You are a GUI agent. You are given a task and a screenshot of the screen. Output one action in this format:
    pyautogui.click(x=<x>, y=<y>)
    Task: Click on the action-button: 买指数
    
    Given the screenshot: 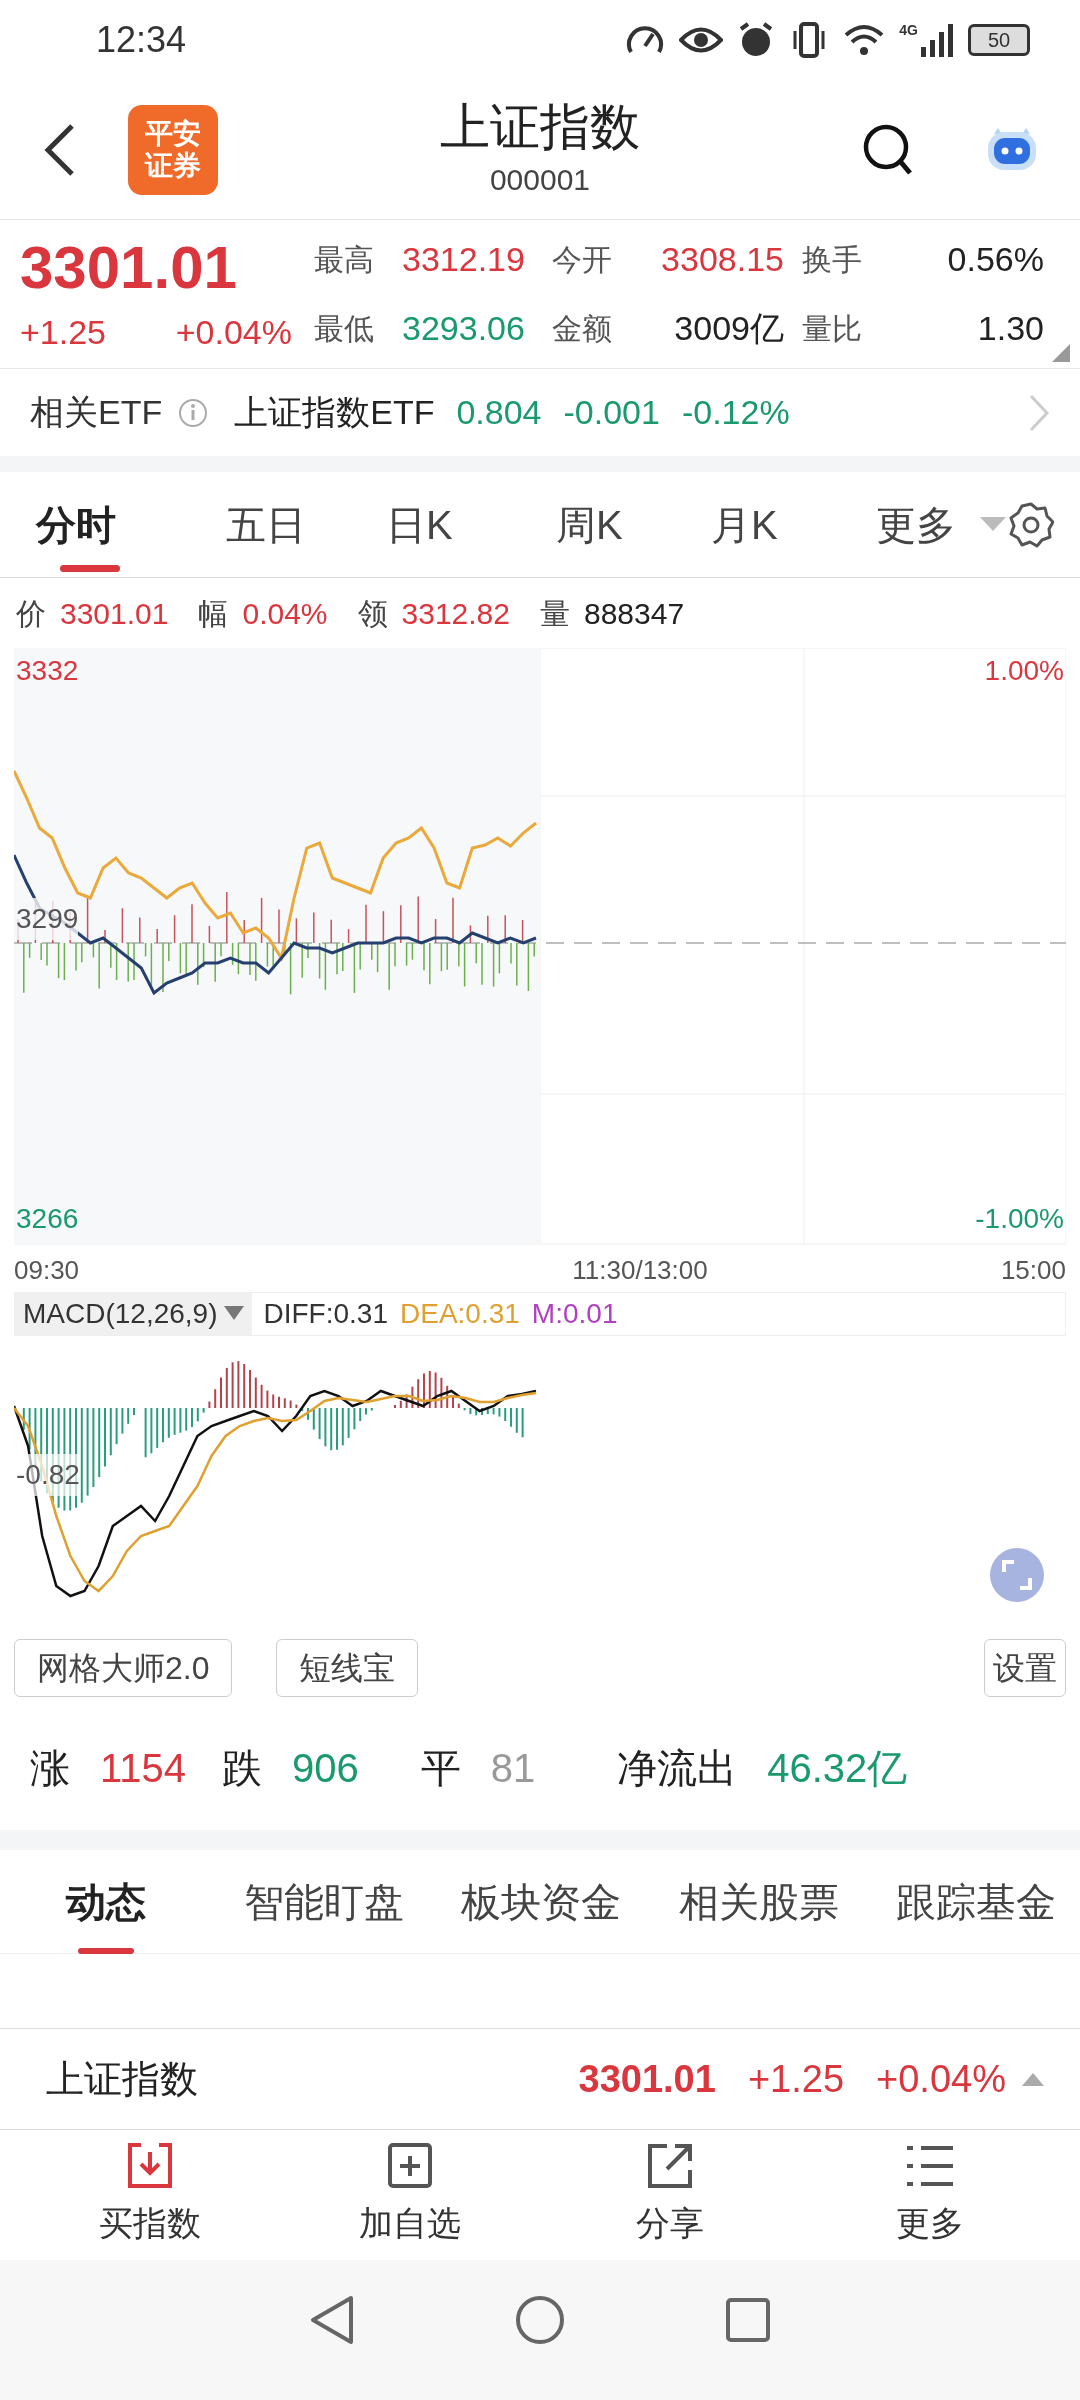 What is the action you would take?
    pyautogui.click(x=150, y=2195)
    